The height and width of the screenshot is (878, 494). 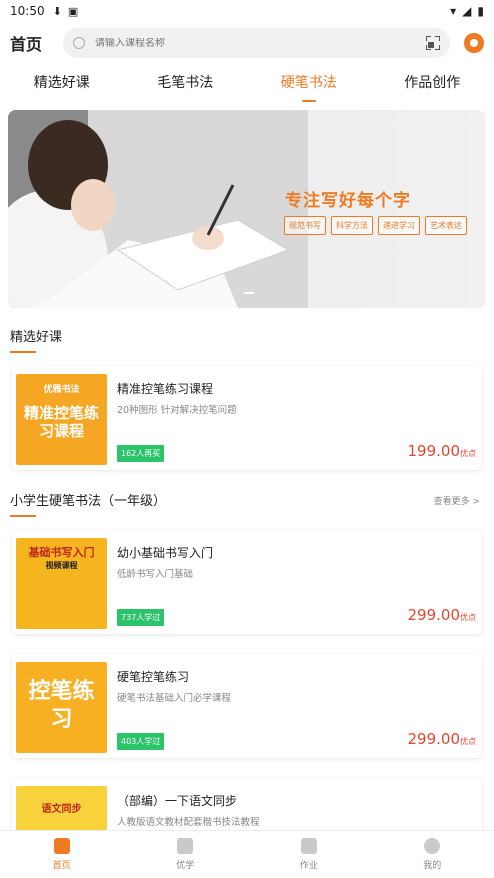 I want to click on category-tabs: 精选好课 毛笔书法 硬笔书法 作品创作, so click(x=247, y=87).